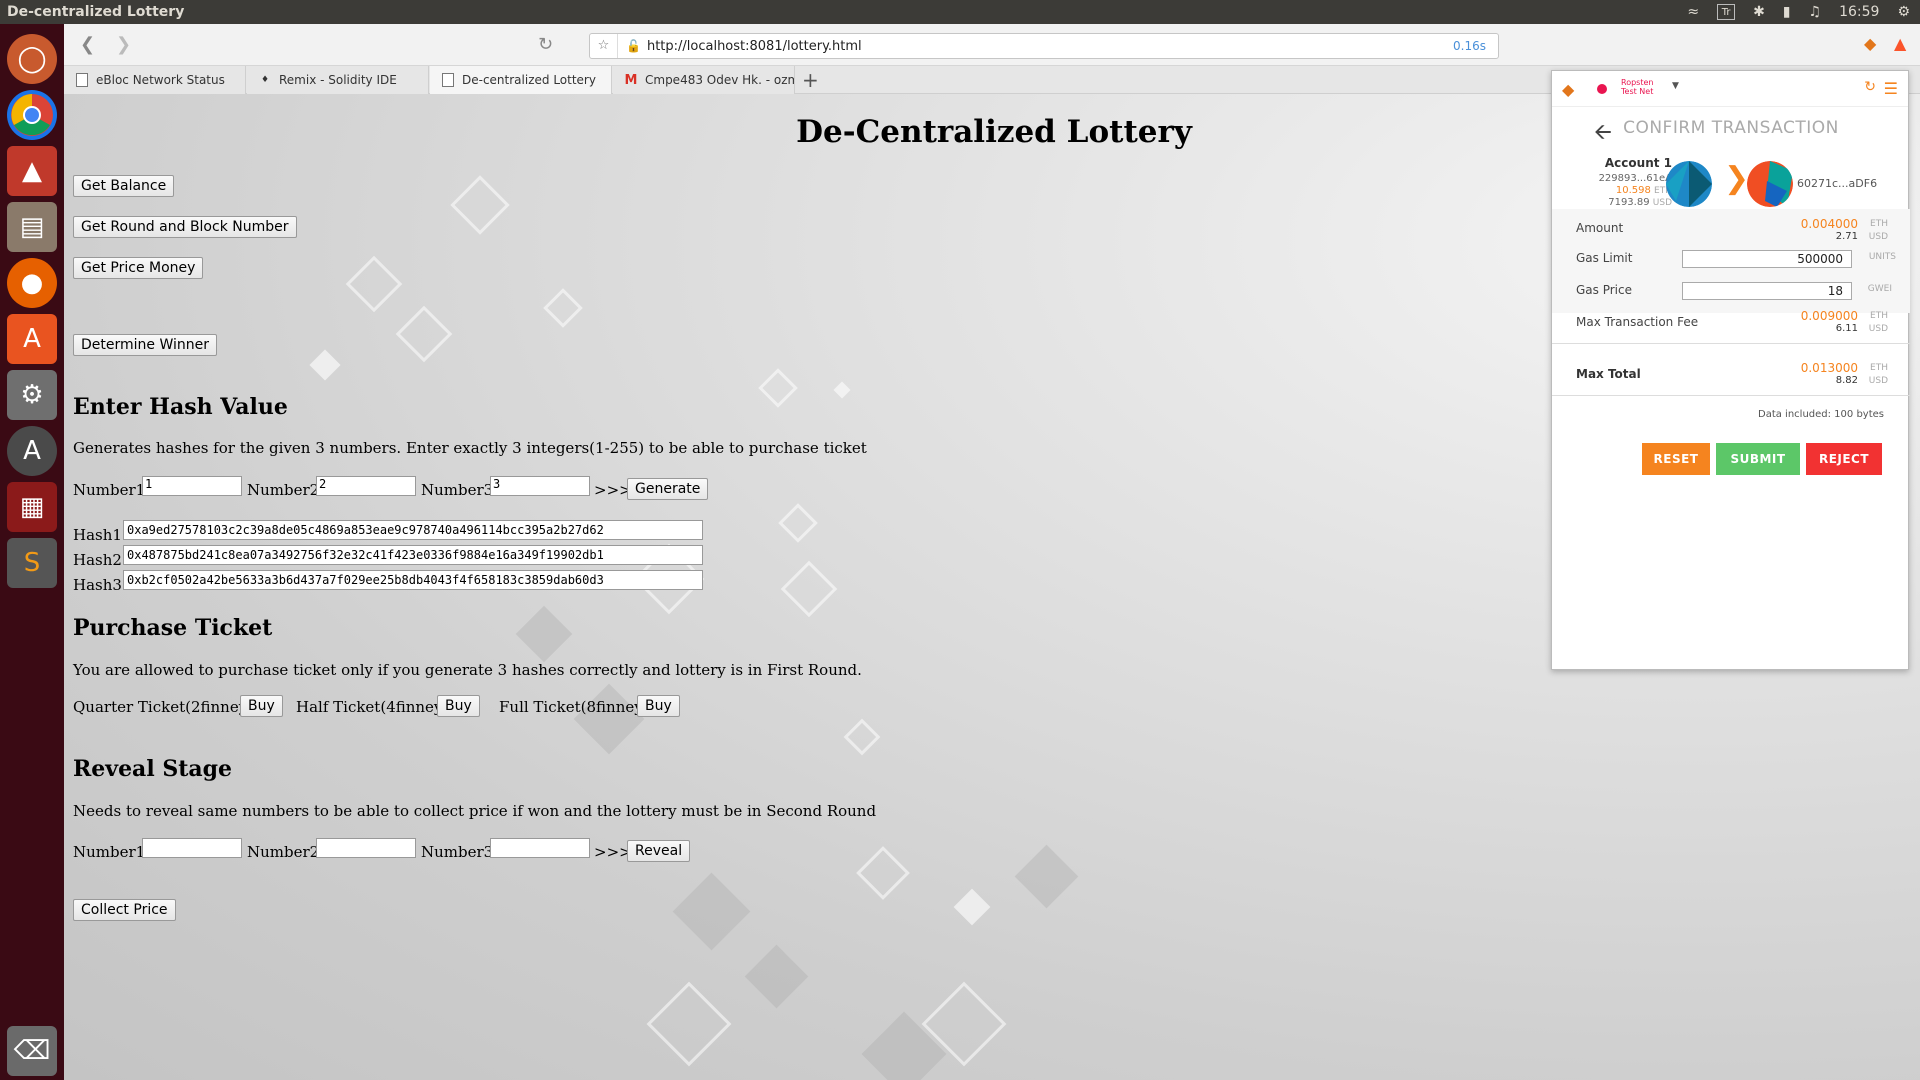  Describe the element at coordinates (1731, 343) in the screenshot. I see `divider` at that location.